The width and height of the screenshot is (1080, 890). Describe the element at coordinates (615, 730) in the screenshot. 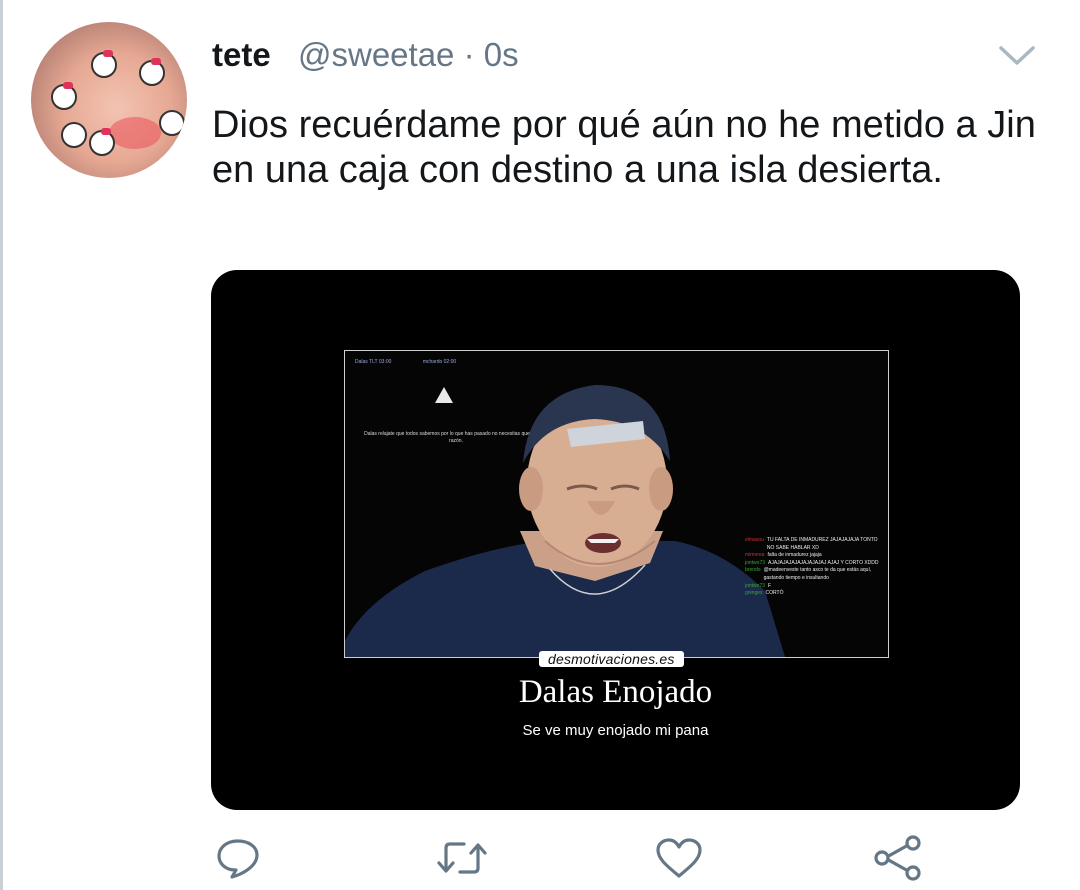

I see `media-subtitle: Se ve muy enojado mi pana` at that location.